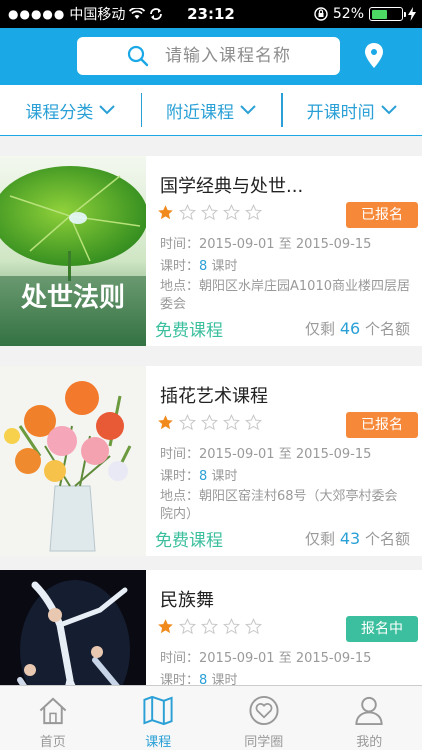  I want to click on charging-icon, so click(412, 14).